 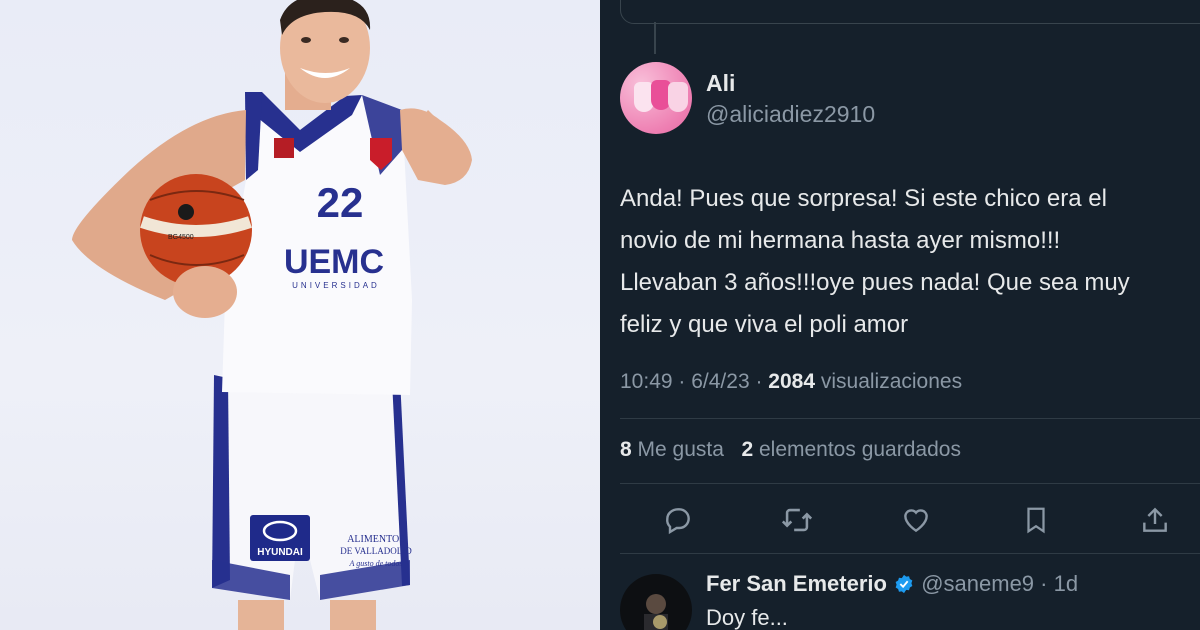 What do you see at coordinates (720, 83) in the screenshot?
I see `author-name: Ali` at bounding box center [720, 83].